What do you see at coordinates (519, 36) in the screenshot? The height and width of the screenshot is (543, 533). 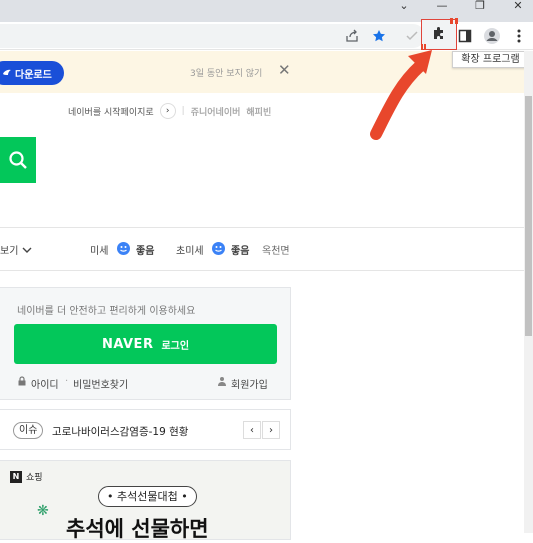 I see `menu-icon` at bounding box center [519, 36].